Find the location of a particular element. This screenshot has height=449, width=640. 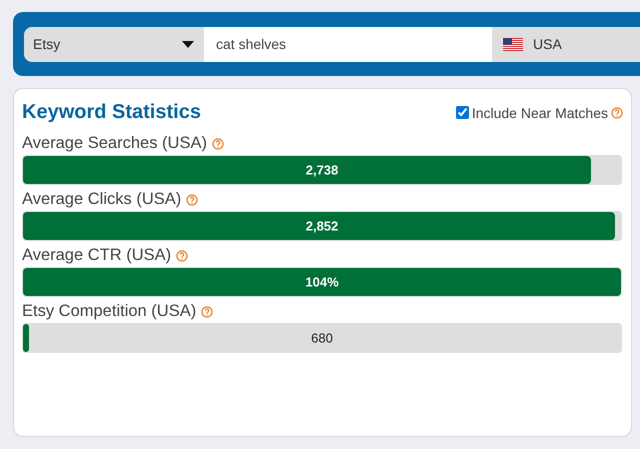

checkbox-label: Include Near Matches is located at coordinates (540, 112).